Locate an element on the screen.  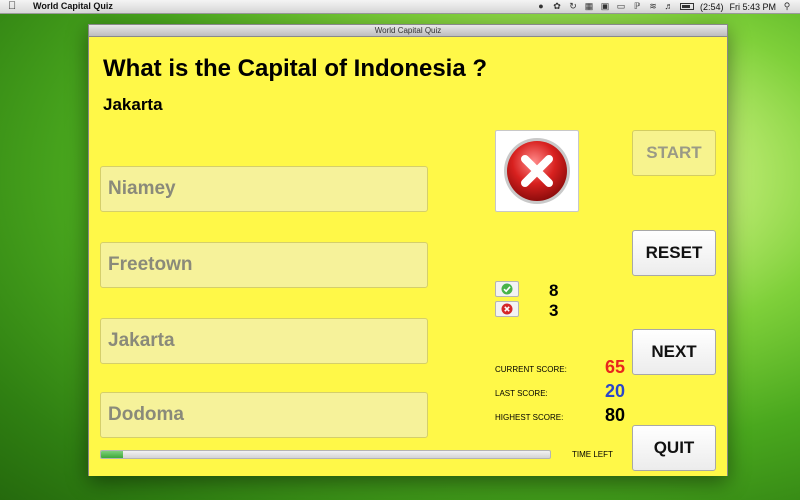
time-progress-bar is located at coordinates (325, 454).